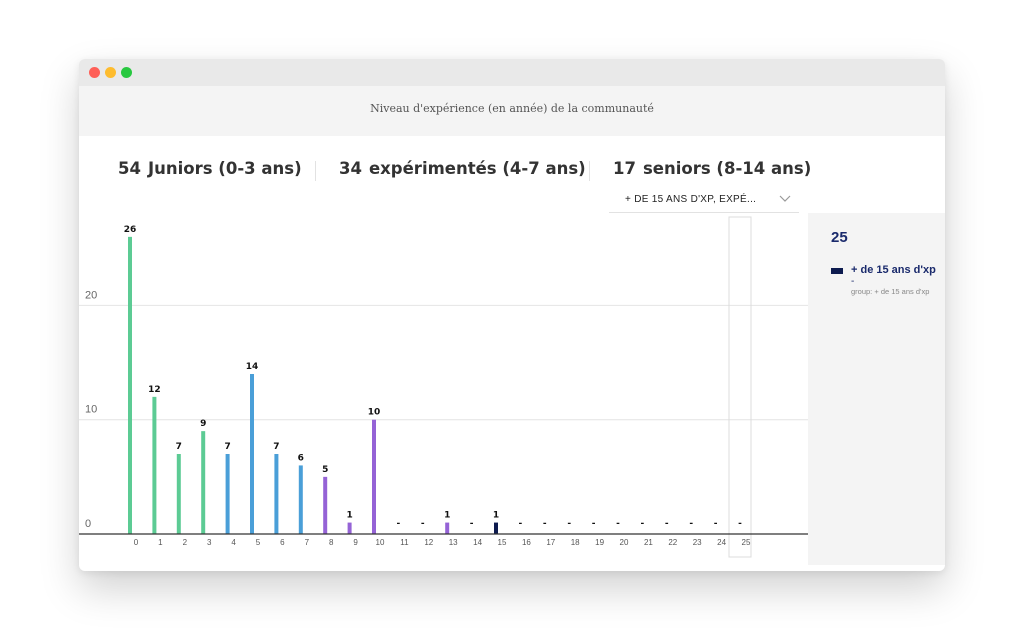  Describe the element at coordinates (126, 72) in the screenshot. I see `maximize-window-button` at that location.